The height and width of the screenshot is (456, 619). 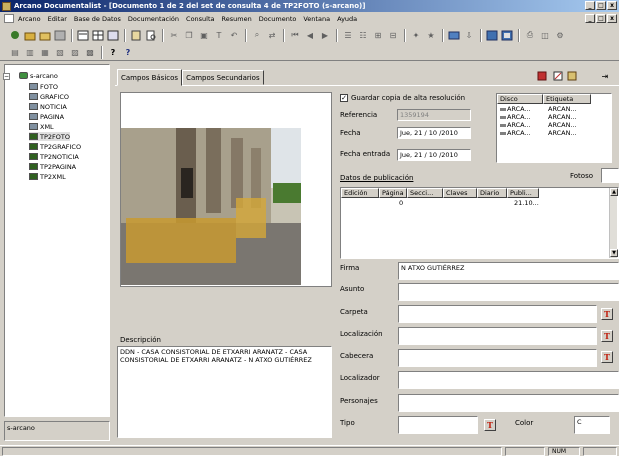 I want to click on tab-campos-secundarios: Campos Secundarios, so click(x=223, y=77).